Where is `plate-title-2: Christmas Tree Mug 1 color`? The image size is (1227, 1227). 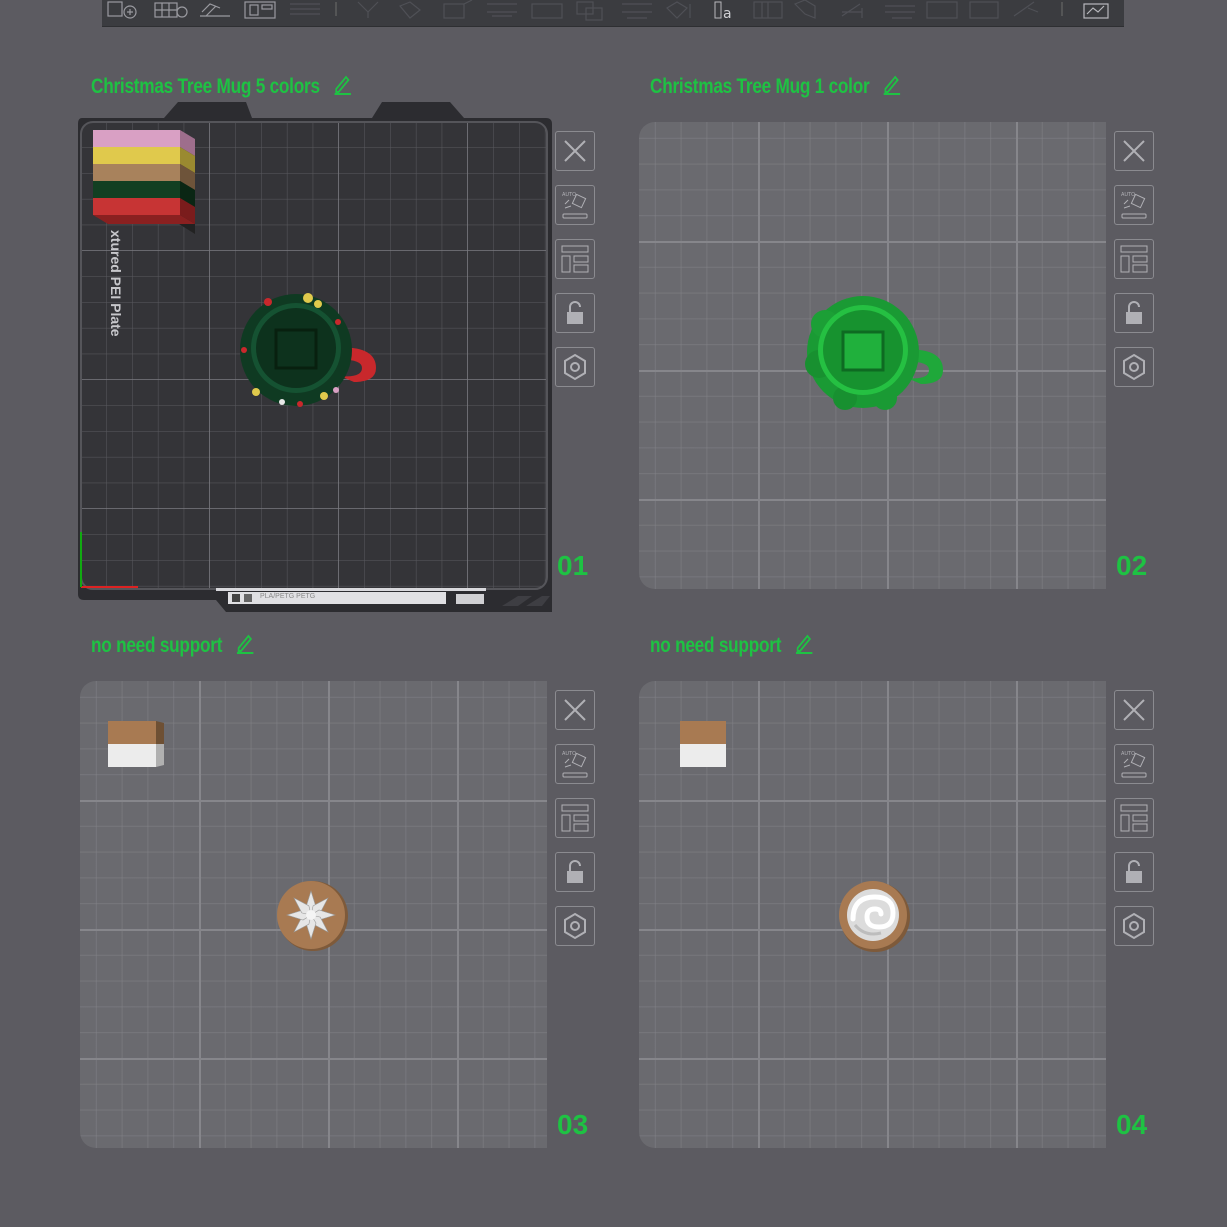
plate-title-2: Christmas Tree Mug 1 color is located at coordinates (776, 85).